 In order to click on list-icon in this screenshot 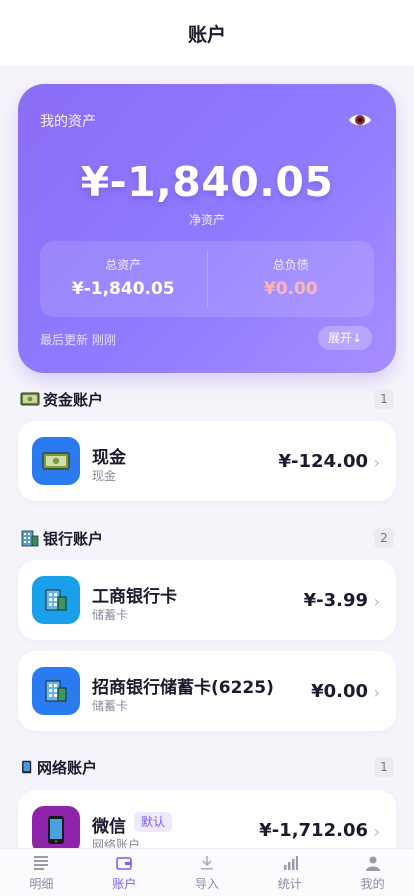, I will do `click(41, 863)`.